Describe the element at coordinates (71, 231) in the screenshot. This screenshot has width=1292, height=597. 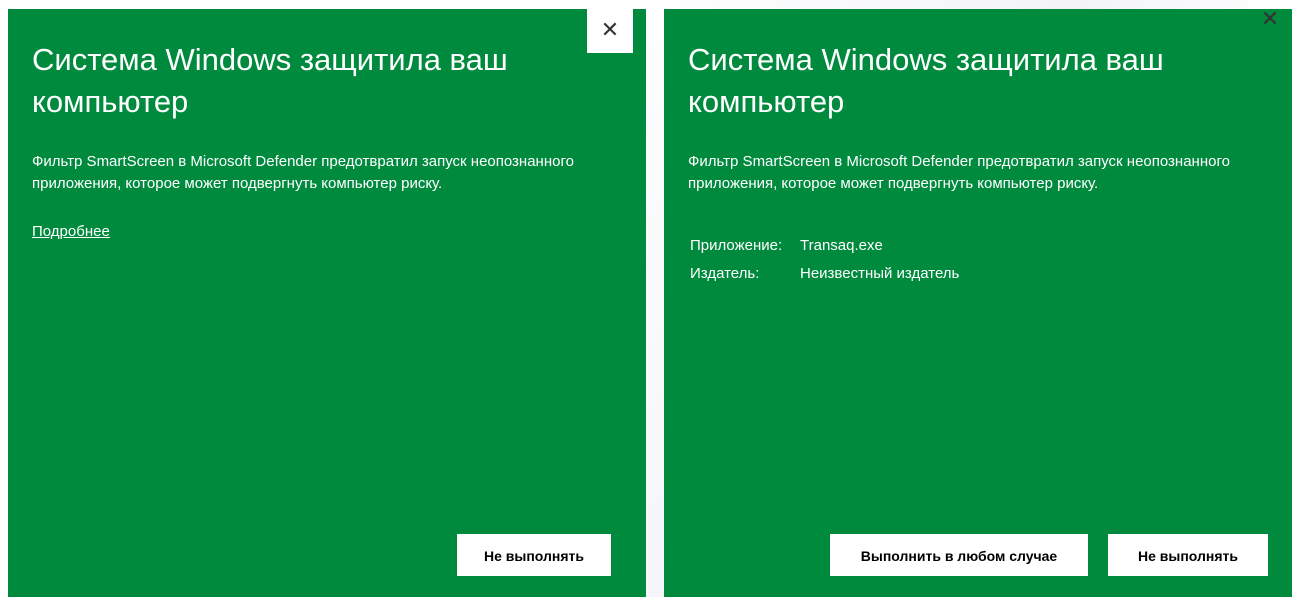
I see `more-info-link: Подробнее` at that location.